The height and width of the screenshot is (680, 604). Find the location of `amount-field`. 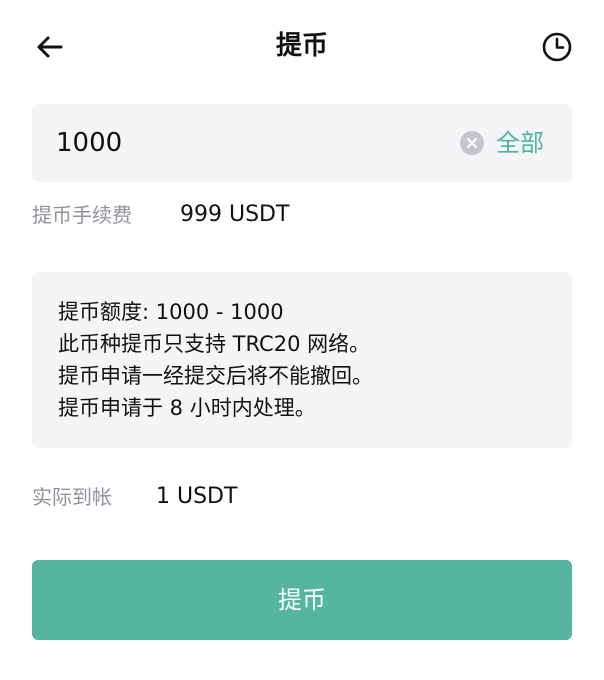

amount-field is located at coordinates (302, 143).